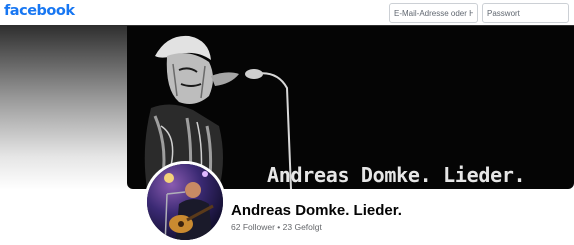  Describe the element at coordinates (287, 12) in the screenshot. I see `top-bar: facebook` at that location.